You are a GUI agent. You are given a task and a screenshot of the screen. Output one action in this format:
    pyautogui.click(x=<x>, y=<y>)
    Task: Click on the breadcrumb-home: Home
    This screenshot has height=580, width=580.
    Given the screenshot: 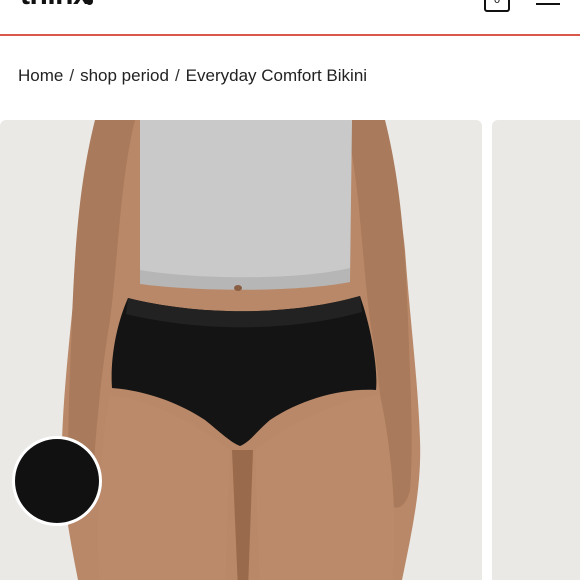 What is the action you would take?
    pyautogui.click(x=40, y=76)
    